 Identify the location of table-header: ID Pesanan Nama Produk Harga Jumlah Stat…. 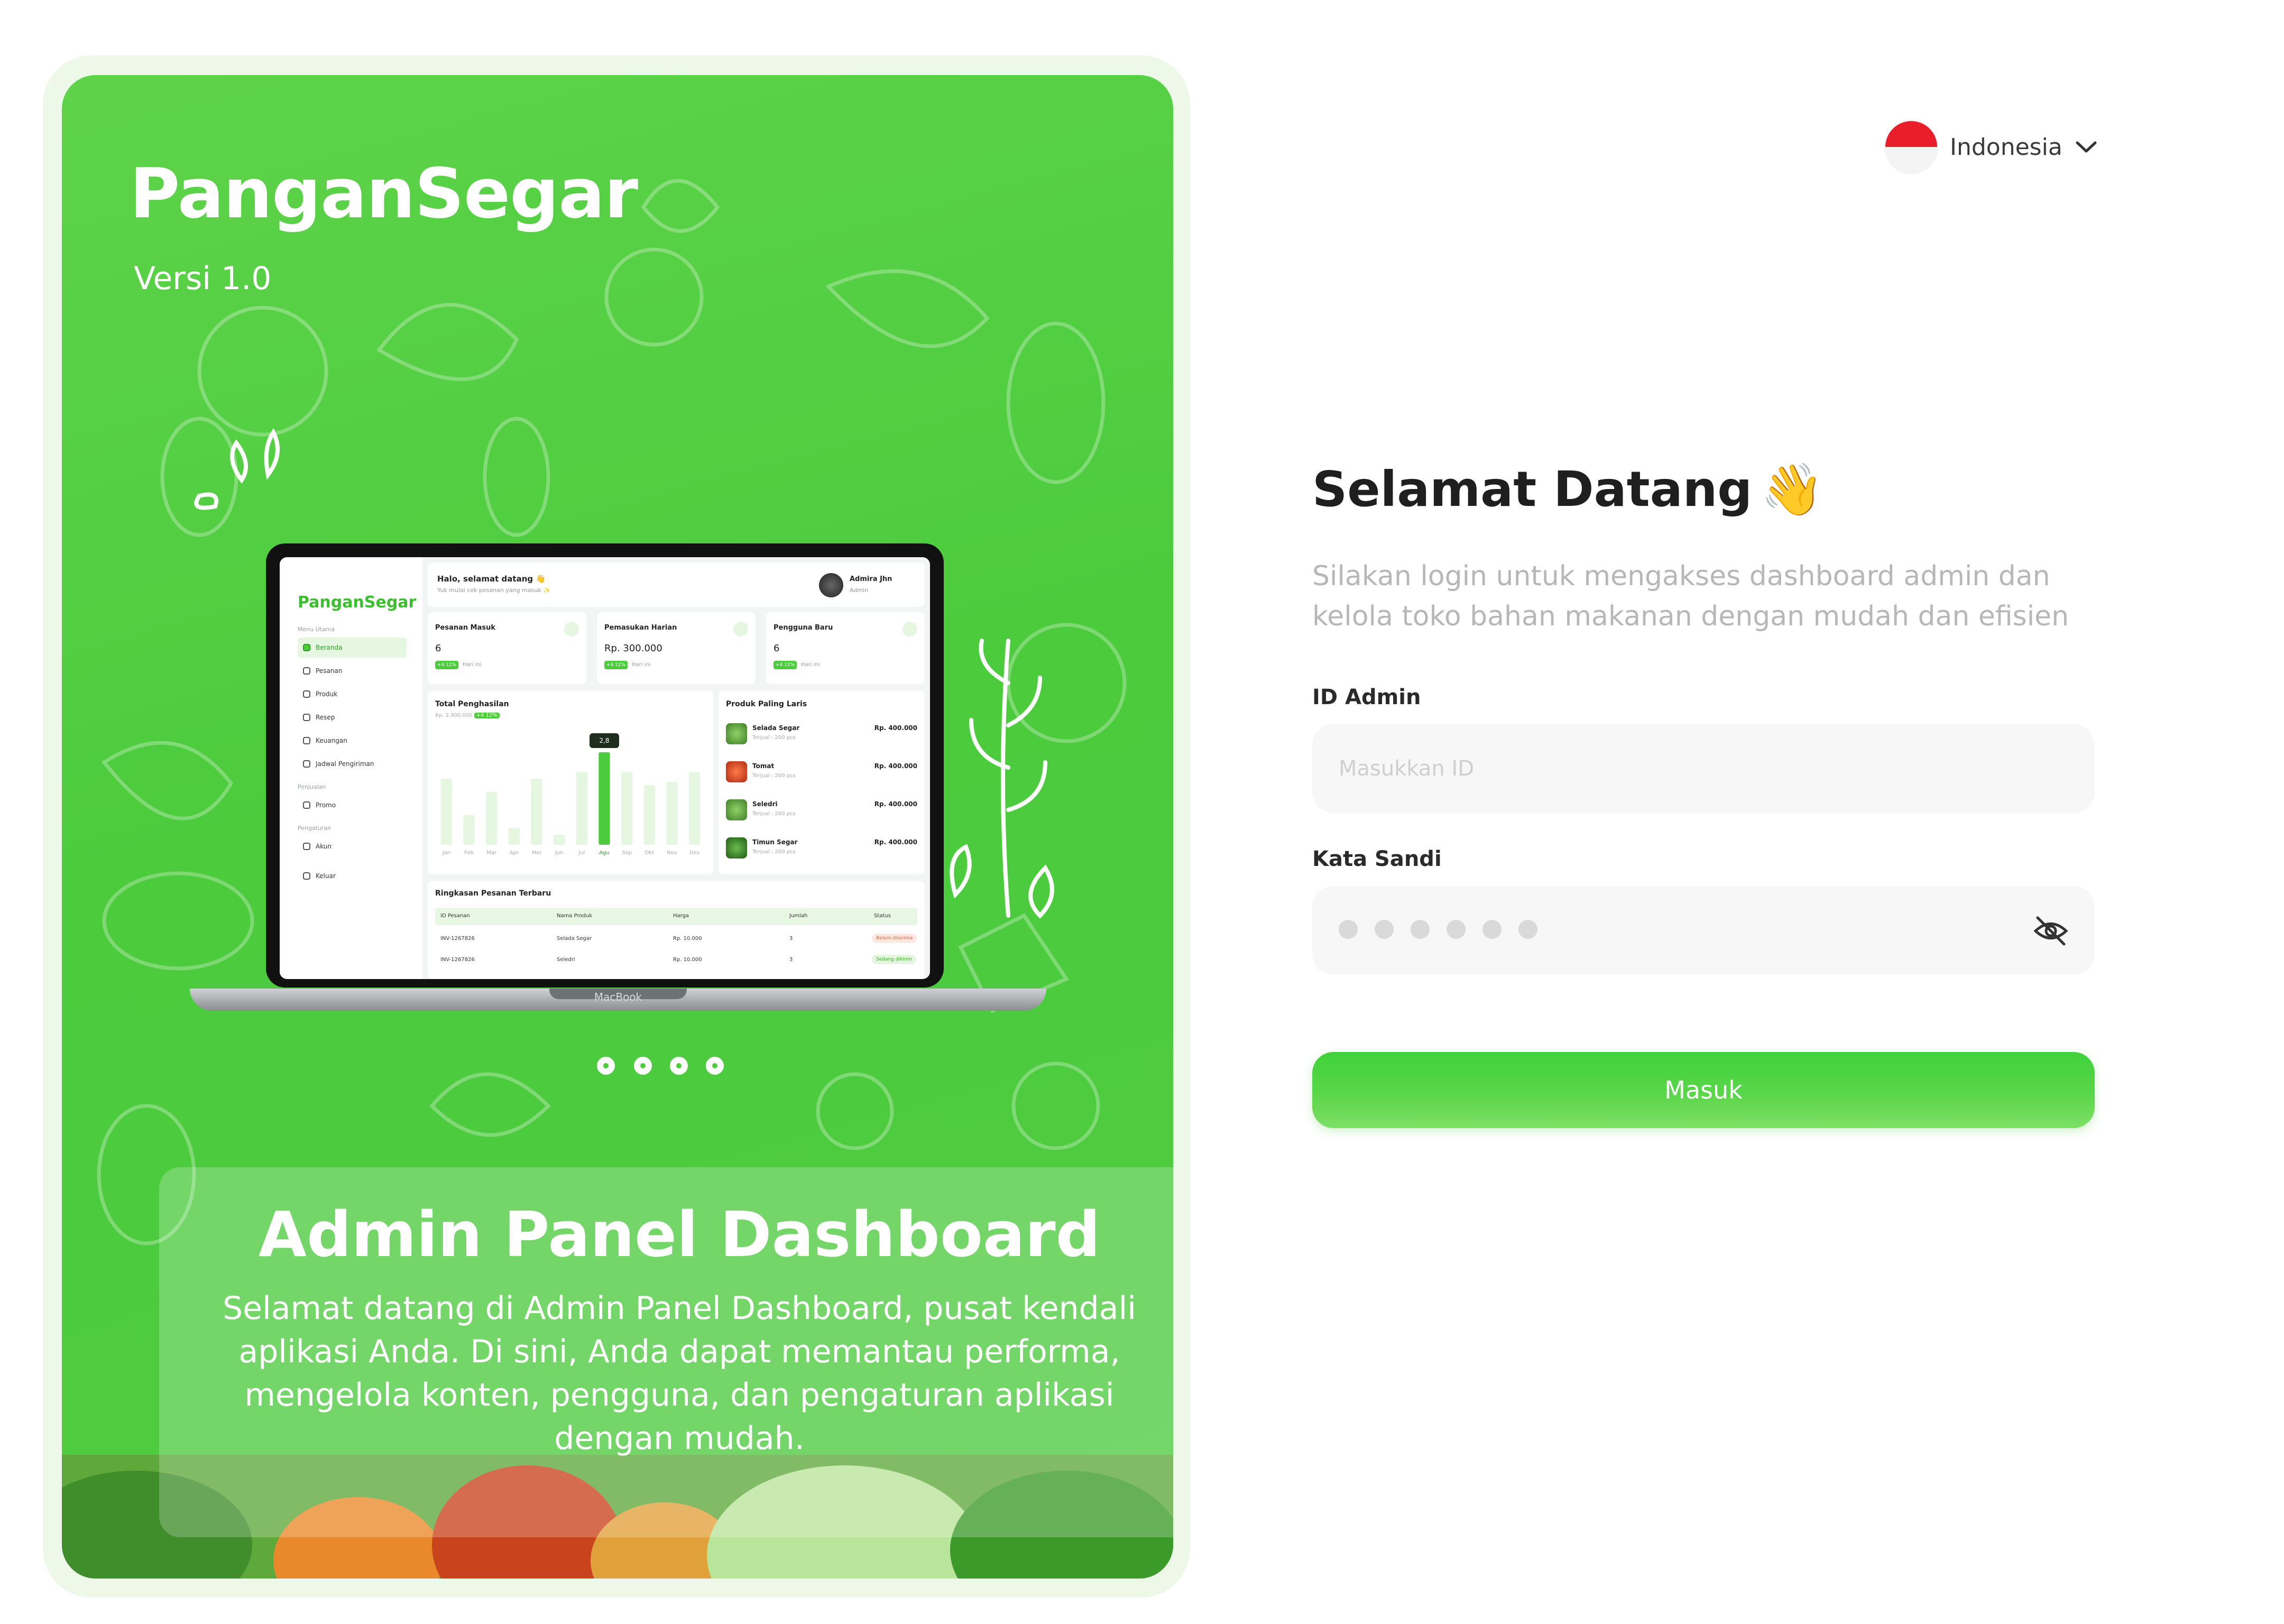
(676, 916).